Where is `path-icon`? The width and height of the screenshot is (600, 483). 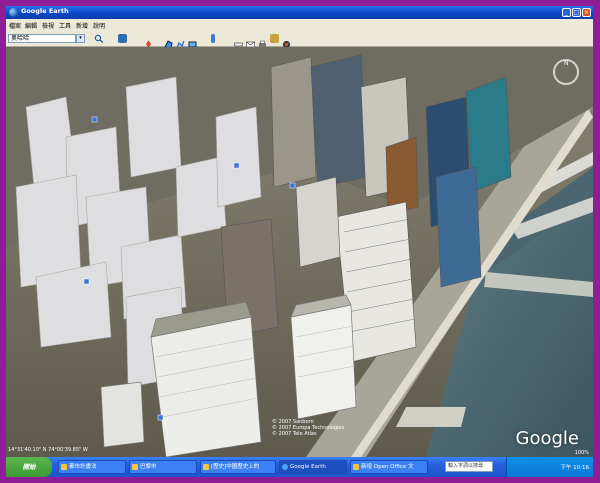 path-icon is located at coordinates (180, 41).